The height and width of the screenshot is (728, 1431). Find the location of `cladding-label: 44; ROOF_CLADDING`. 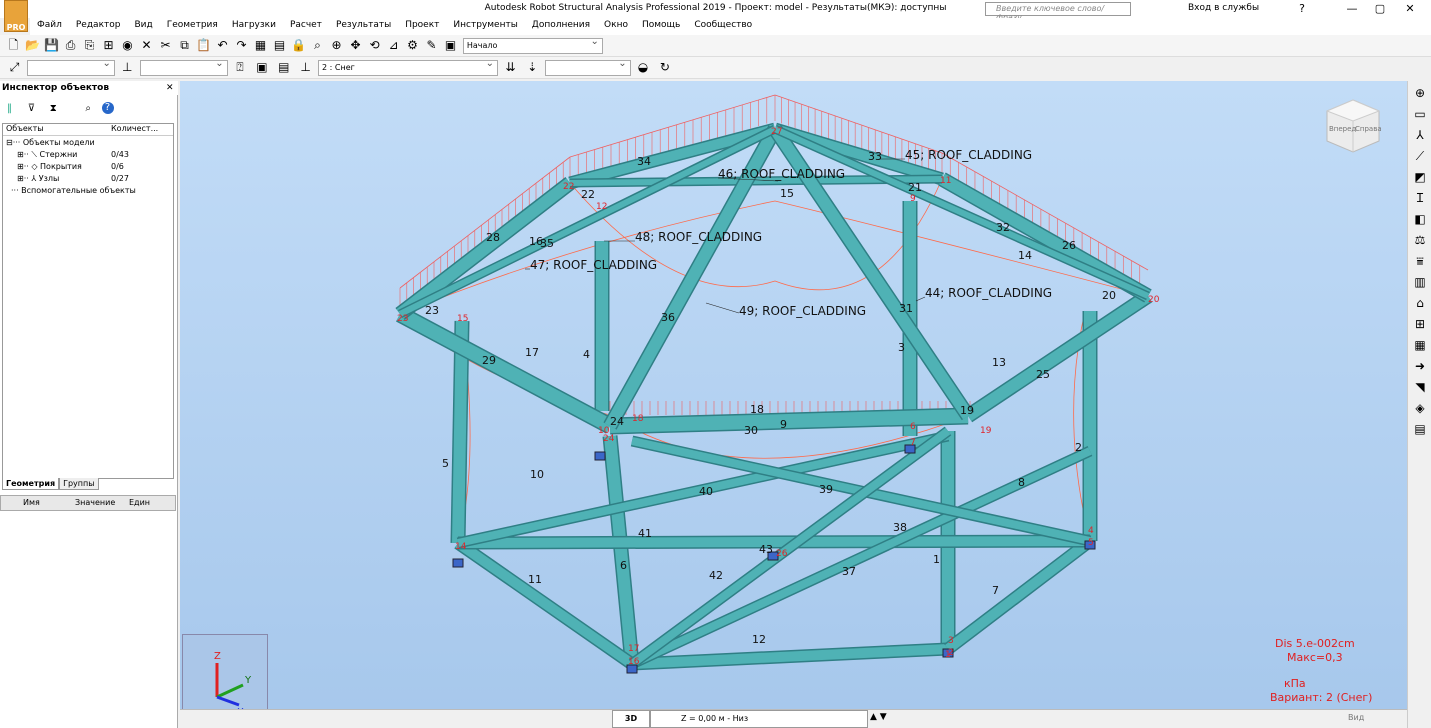

cladding-label: 44; ROOF_CLADDING is located at coordinates (988, 293).